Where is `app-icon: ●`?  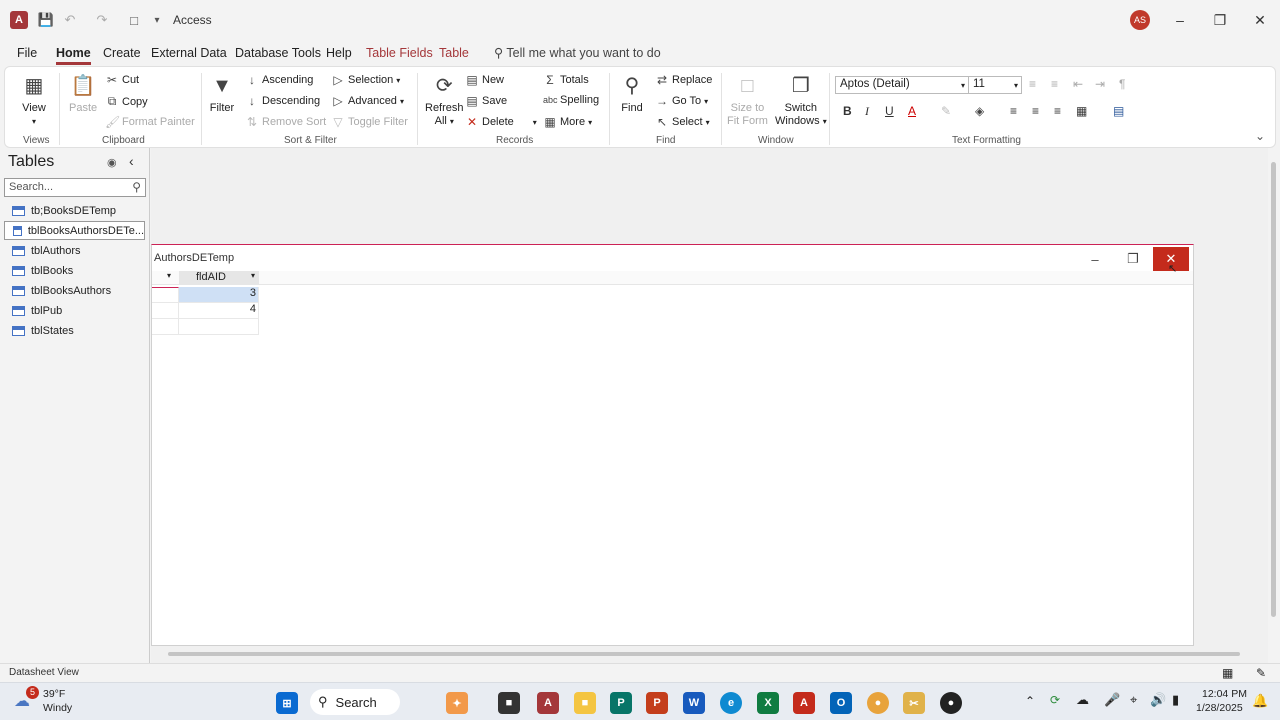
app-icon: ● is located at coordinates (951, 703).